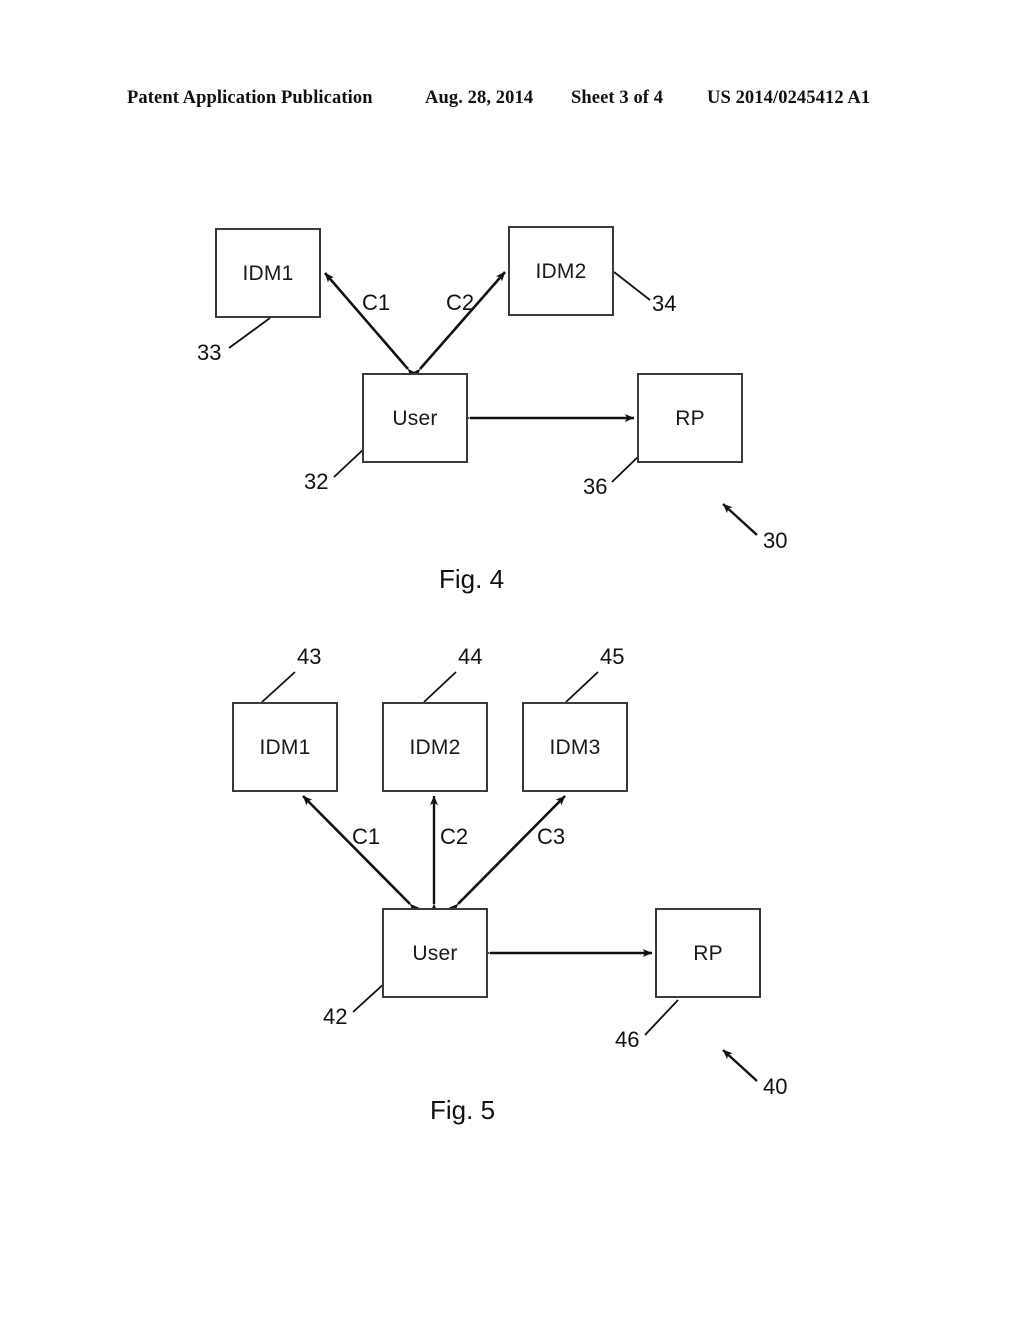 The height and width of the screenshot is (1320, 1024). I want to click on node-label-idm3: IDM3, so click(575, 747).